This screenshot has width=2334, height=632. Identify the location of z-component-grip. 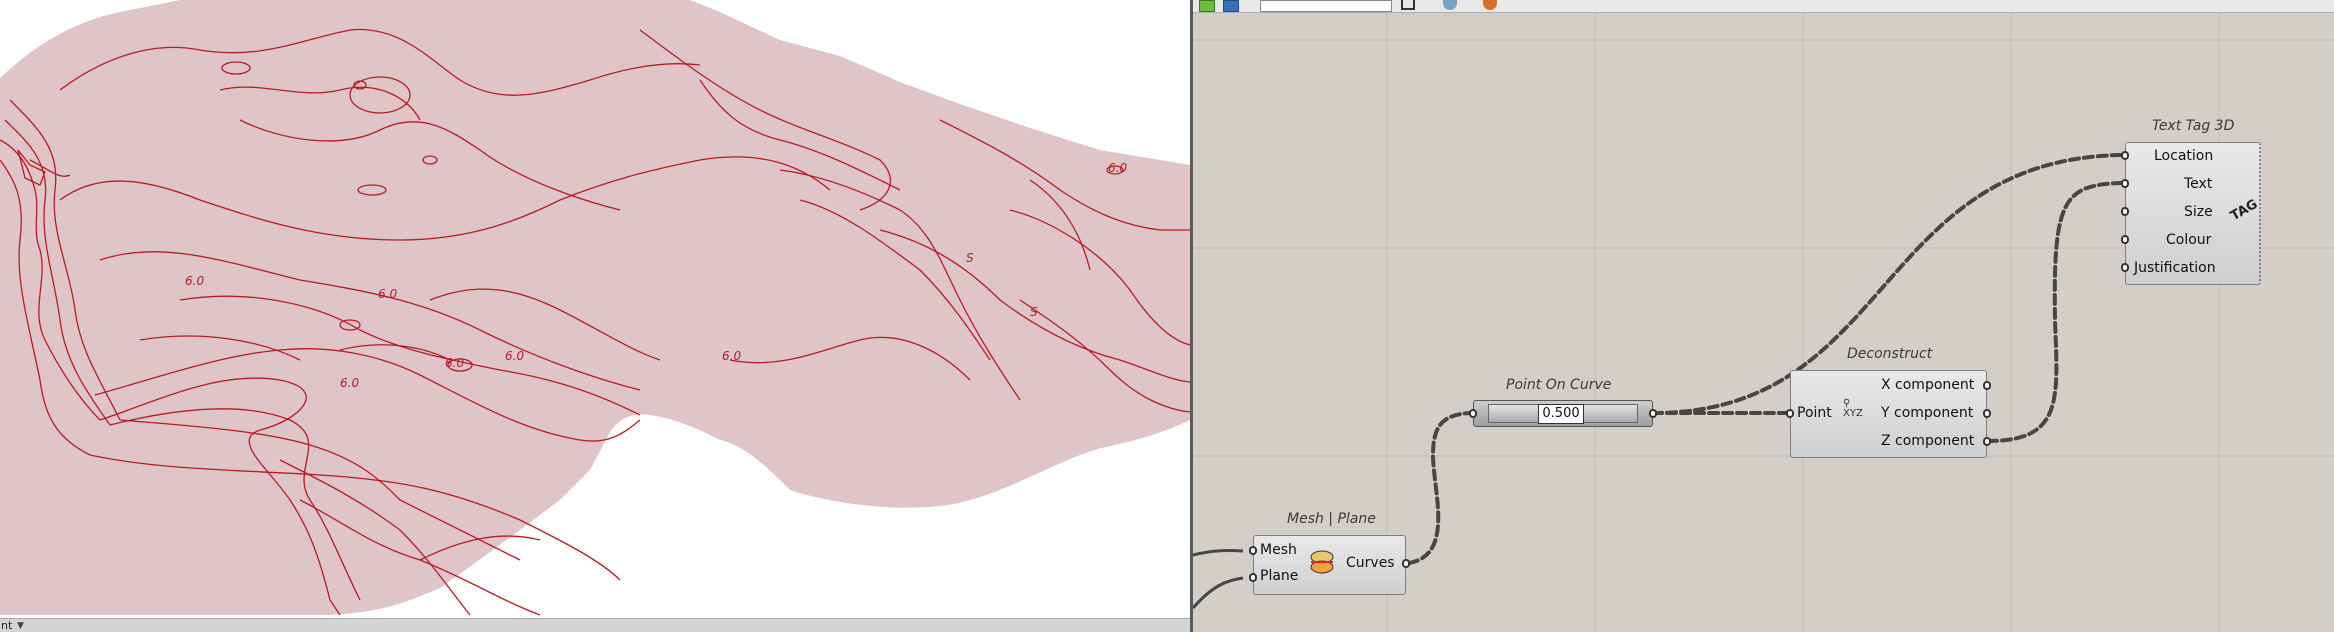
(1987, 441).